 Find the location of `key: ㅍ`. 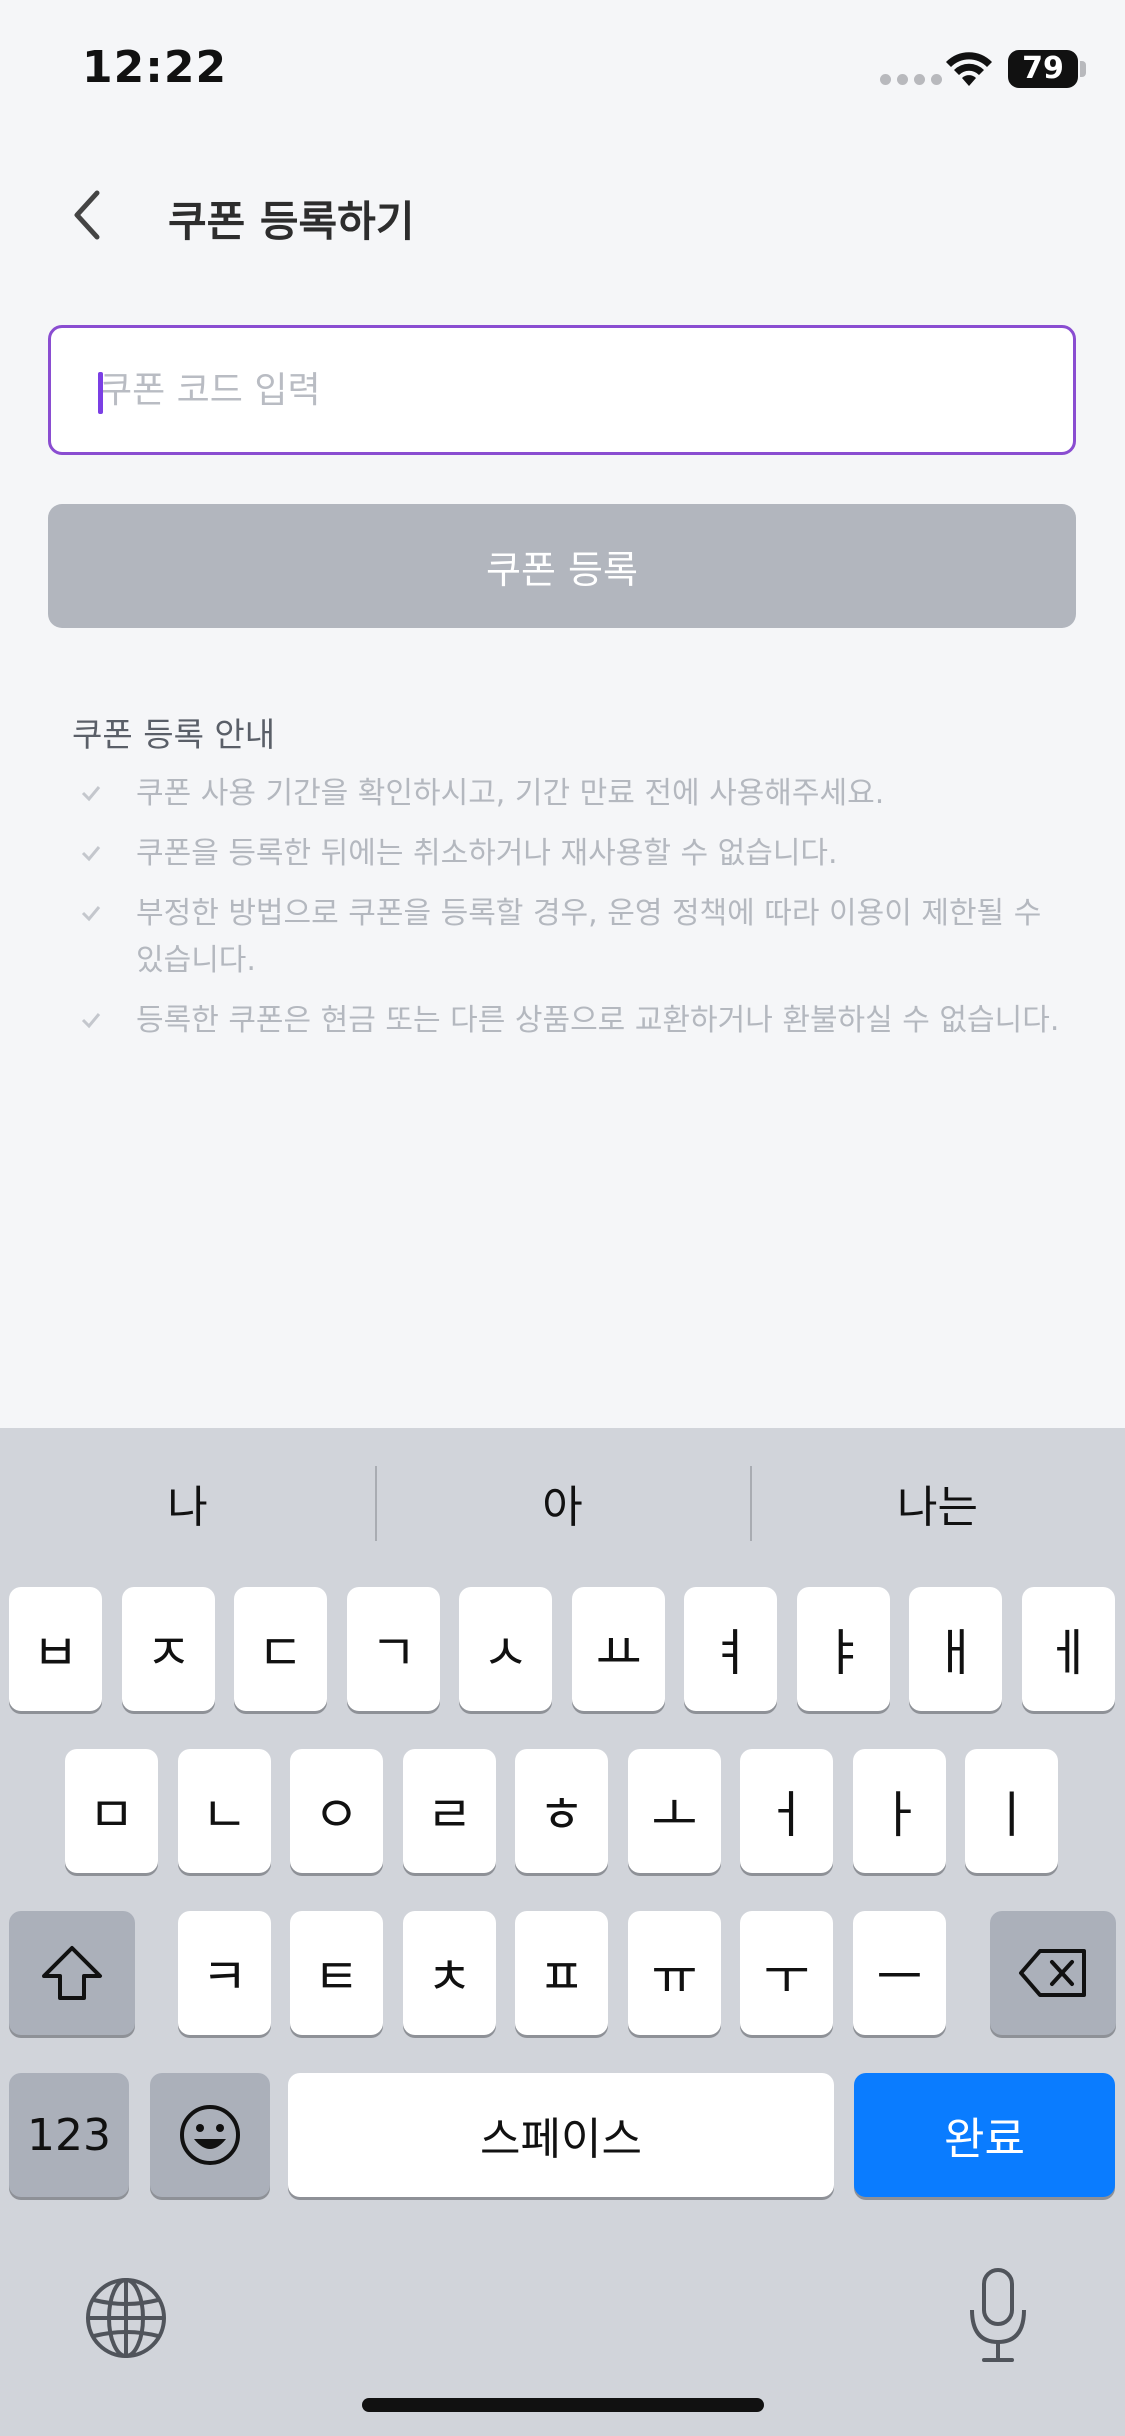

key: ㅍ is located at coordinates (561, 1973).